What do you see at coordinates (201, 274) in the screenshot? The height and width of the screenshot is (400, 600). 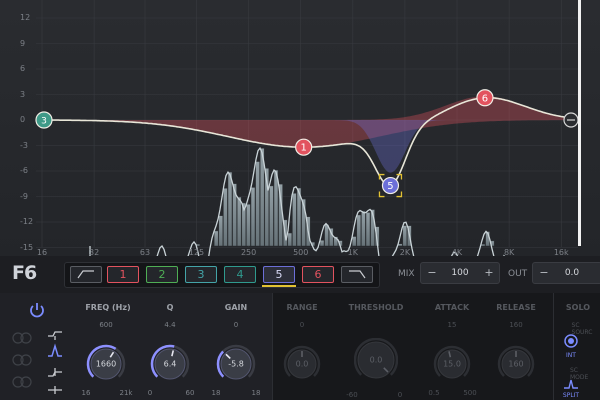 I see `band-3-button: 3` at bounding box center [201, 274].